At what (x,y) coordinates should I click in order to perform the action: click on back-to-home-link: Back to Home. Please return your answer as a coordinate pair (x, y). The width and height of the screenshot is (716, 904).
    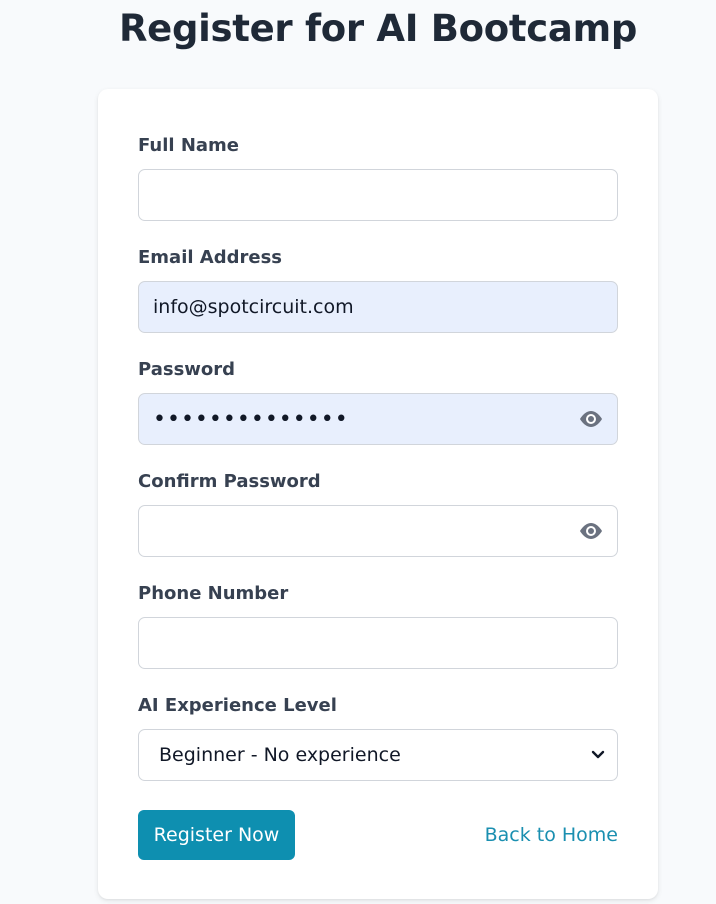
    Looking at the image, I should click on (551, 835).